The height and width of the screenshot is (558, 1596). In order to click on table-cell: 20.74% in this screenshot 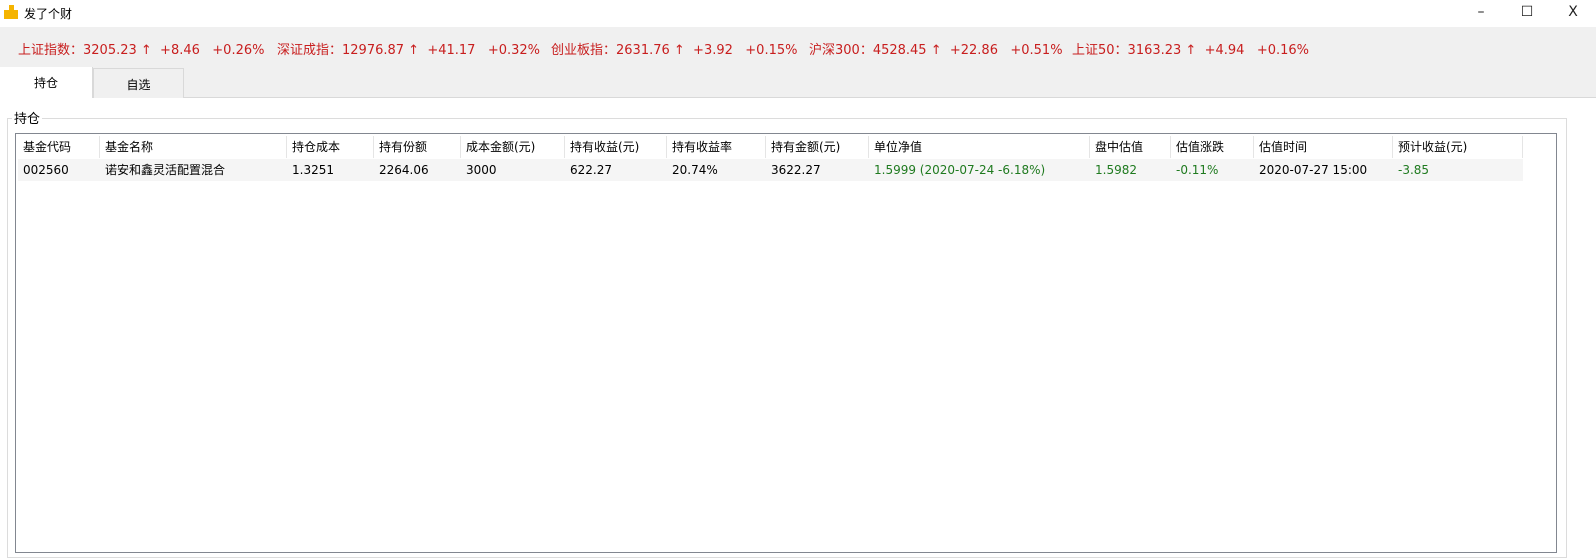, I will do `click(695, 170)`.